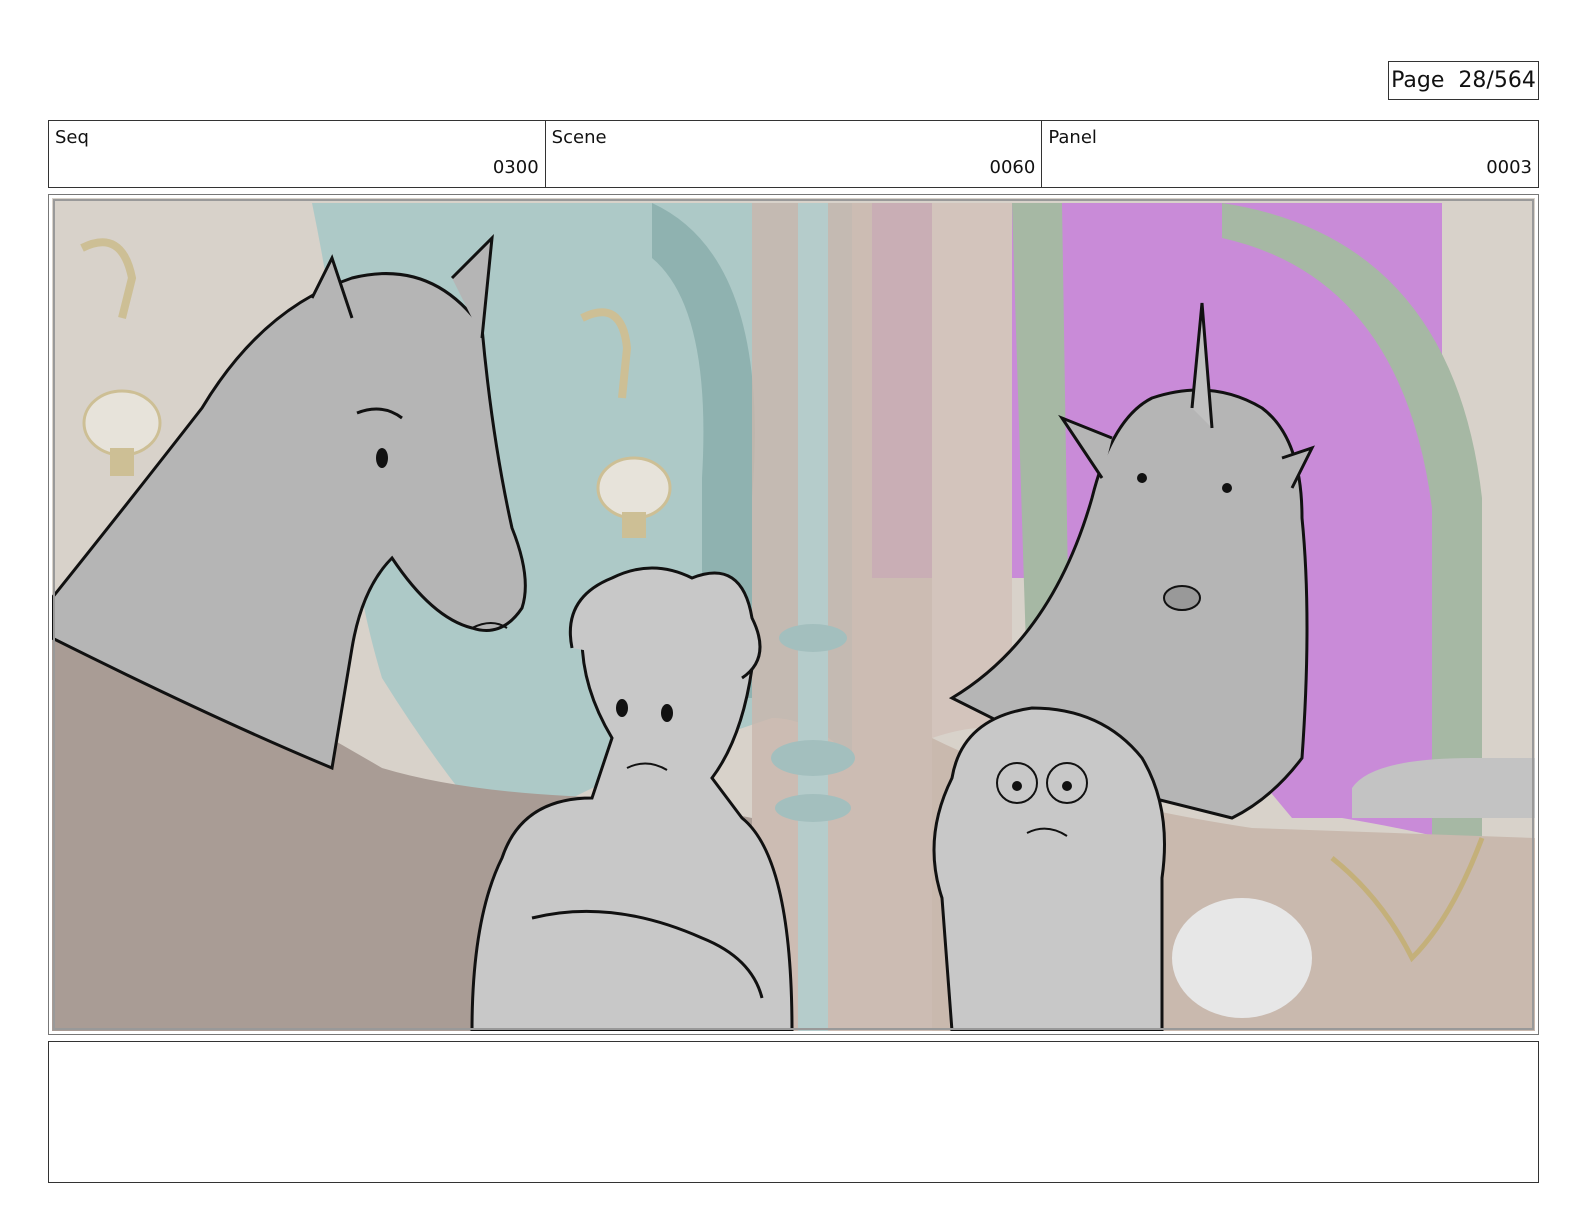  I want to click on page-label: Page, so click(1418, 80).